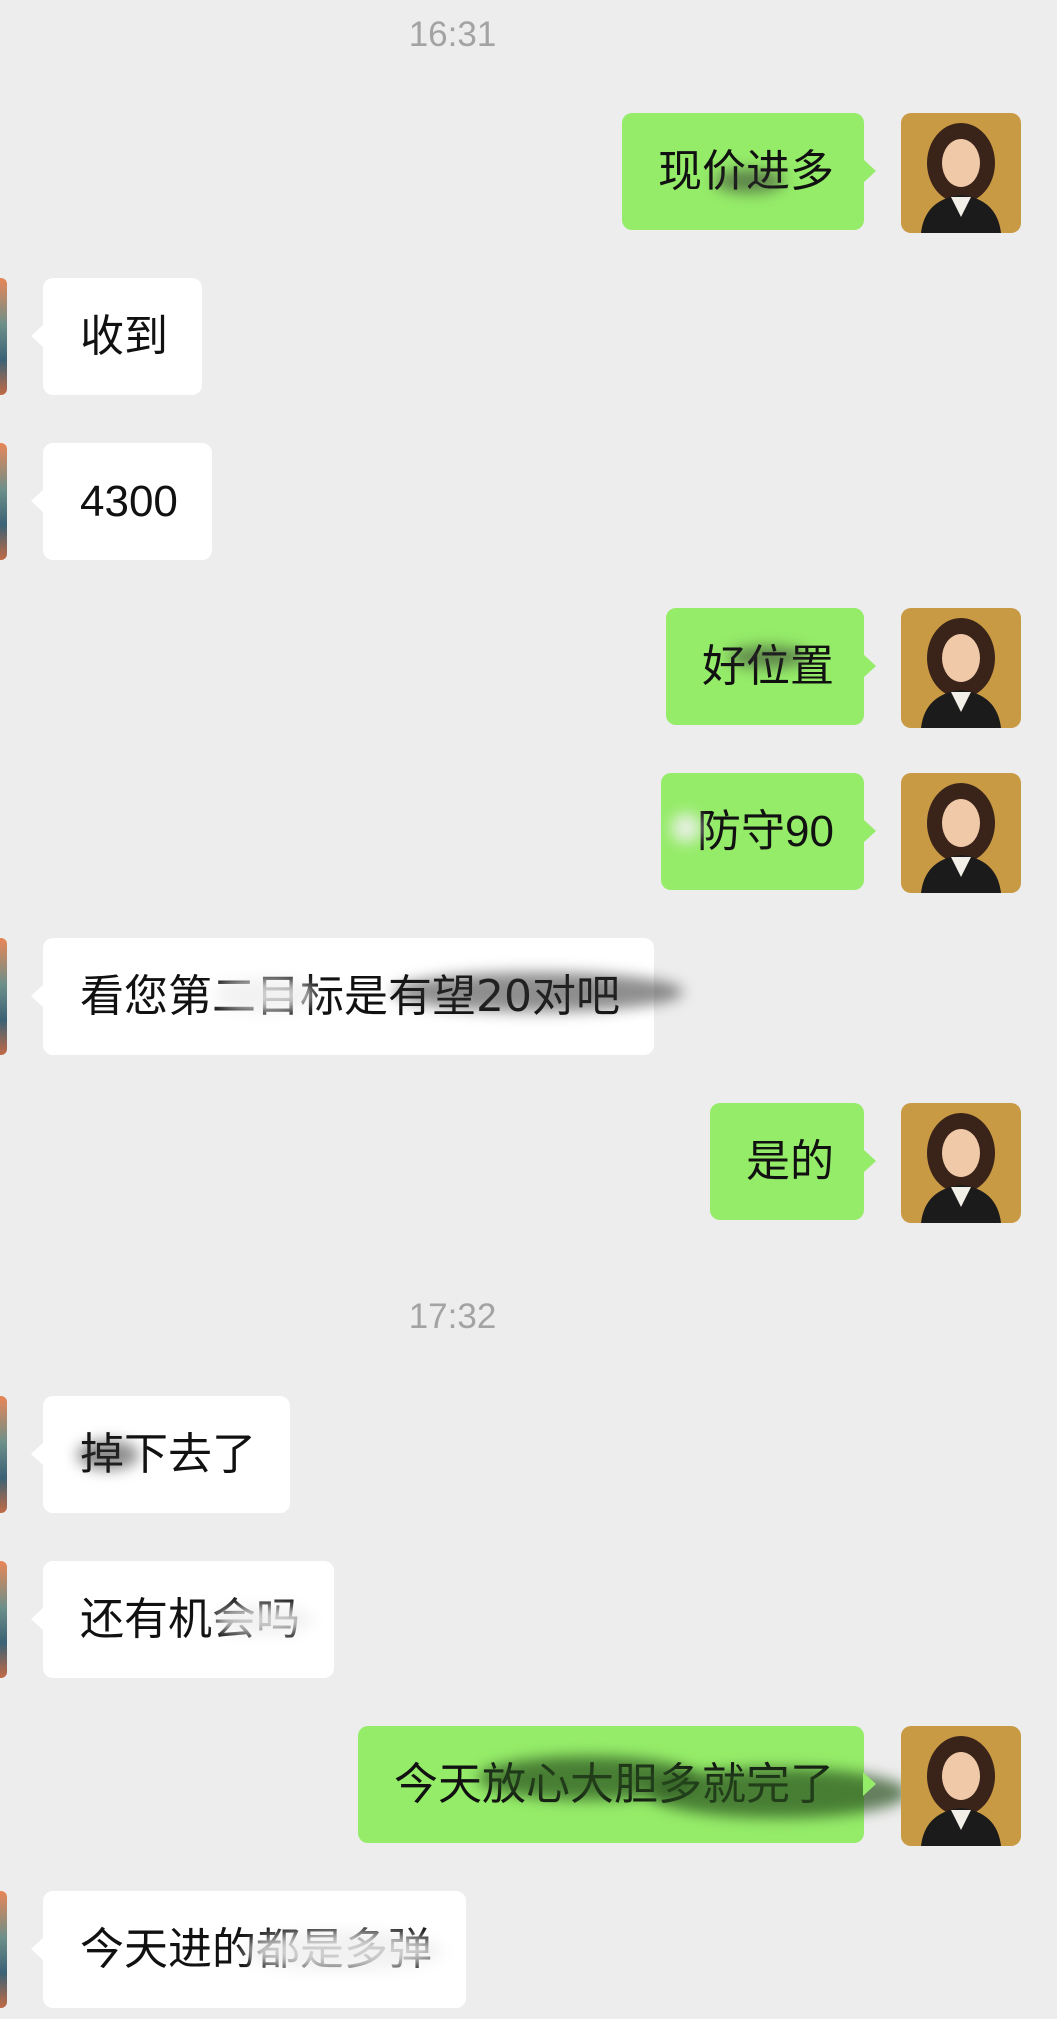 The height and width of the screenshot is (2019, 1057). What do you see at coordinates (528, 1949) in the screenshot?
I see `message-row: 今天进的都是多弹` at bounding box center [528, 1949].